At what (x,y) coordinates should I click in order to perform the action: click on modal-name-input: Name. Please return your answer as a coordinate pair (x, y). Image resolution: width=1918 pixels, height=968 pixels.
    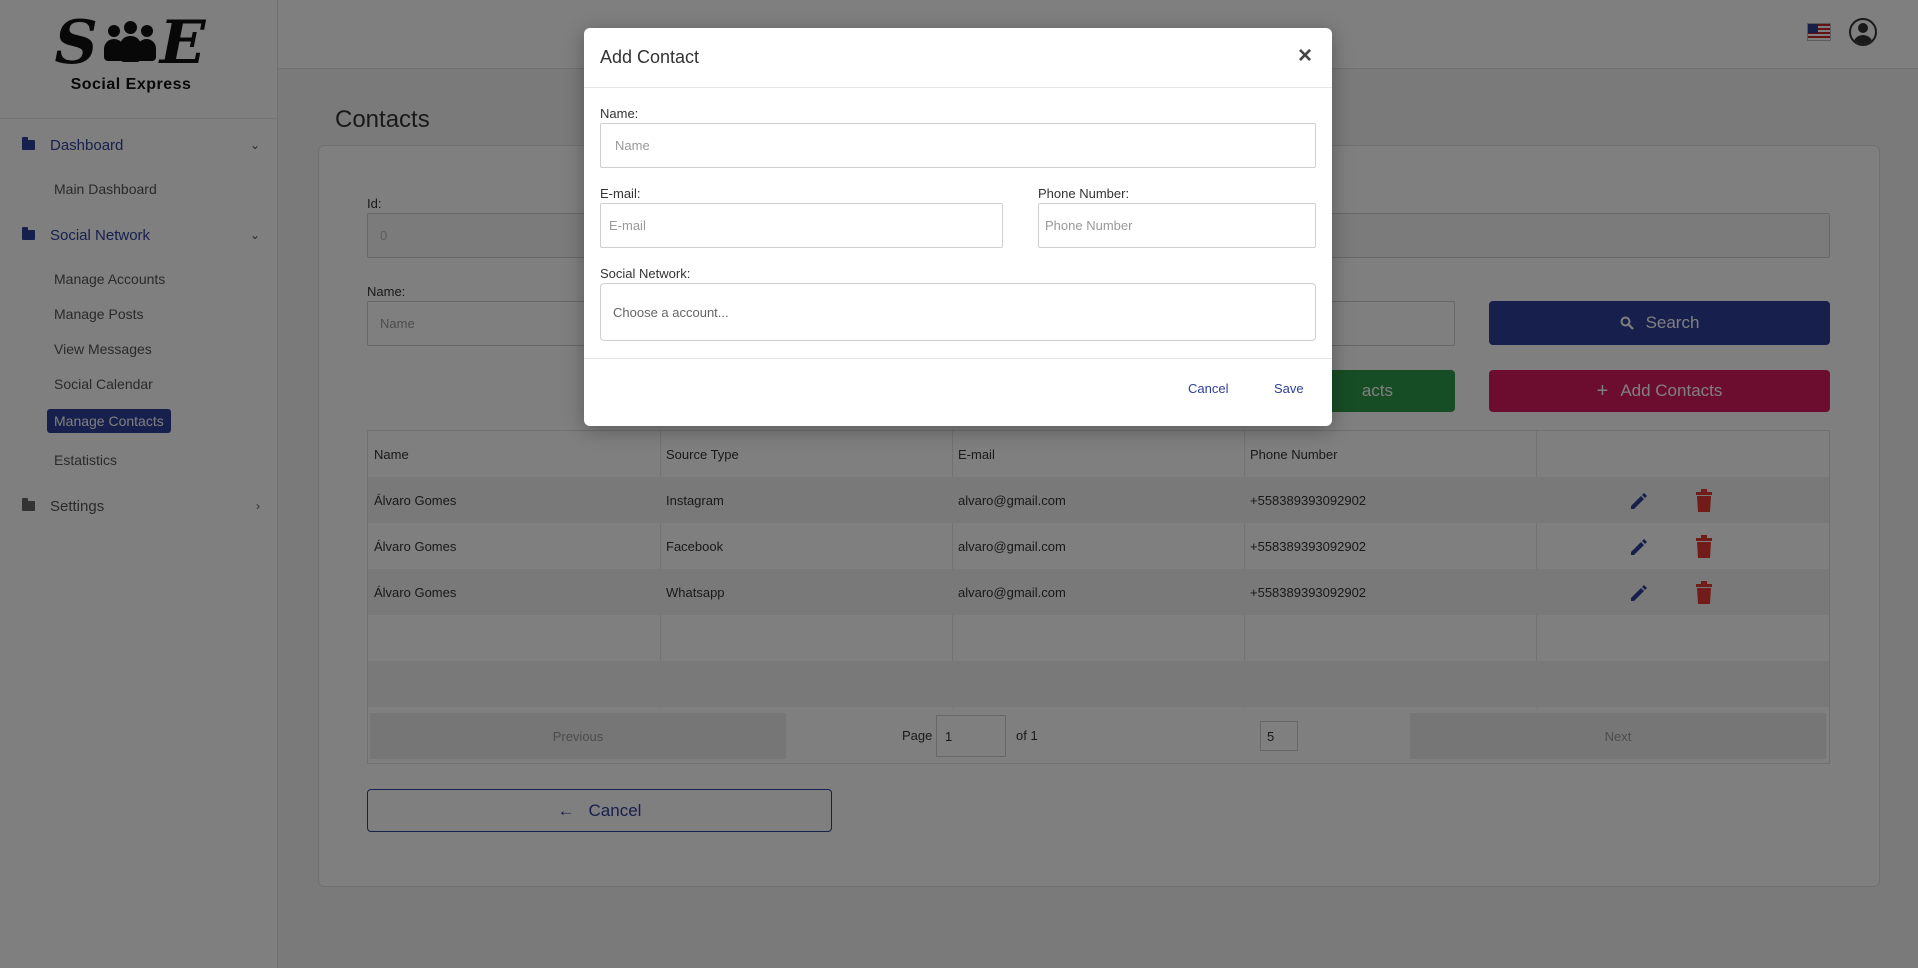
    Looking at the image, I should click on (958, 145).